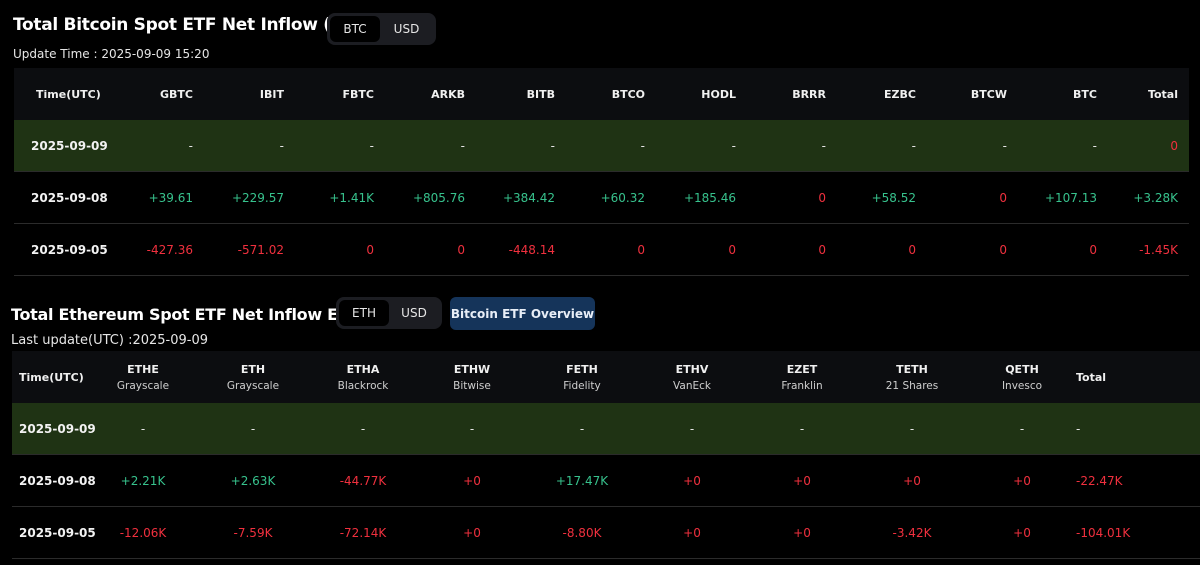 The height and width of the screenshot is (565, 1200). What do you see at coordinates (628, 94) in the screenshot?
I see `column-header-btco: BTCO` at bounding box center [628, 94].